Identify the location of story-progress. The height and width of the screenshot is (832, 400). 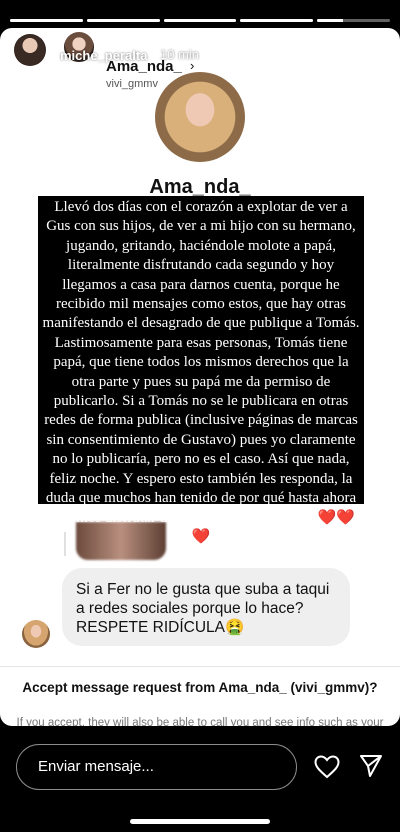
(200, 20).